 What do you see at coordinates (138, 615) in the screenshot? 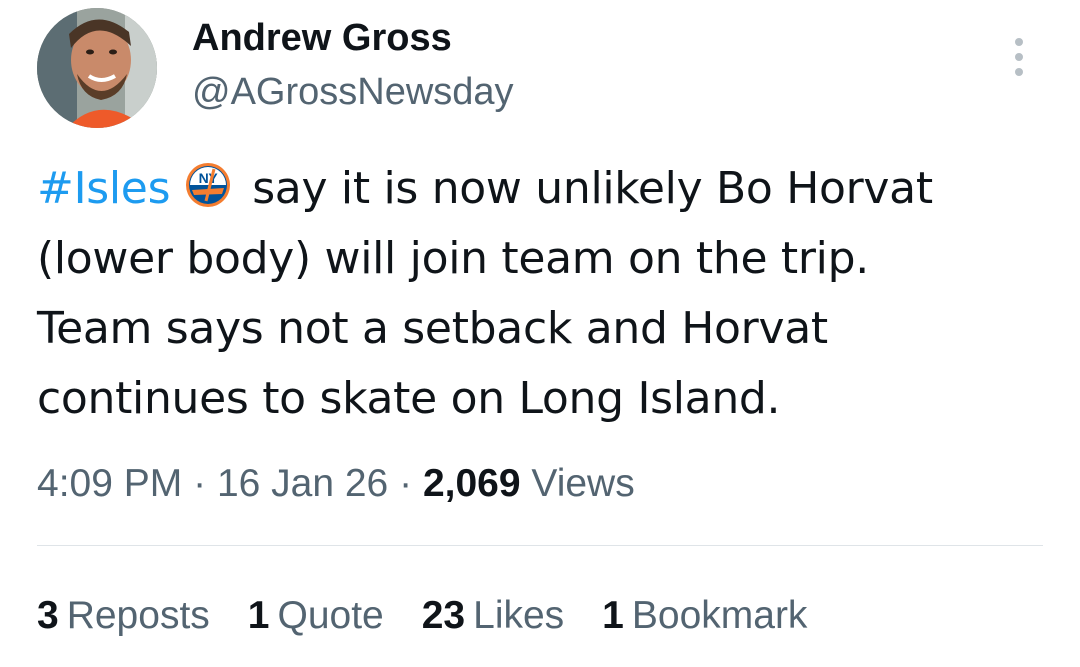
I see `reposts-label: Reposts` at bounding box center [138, 615].